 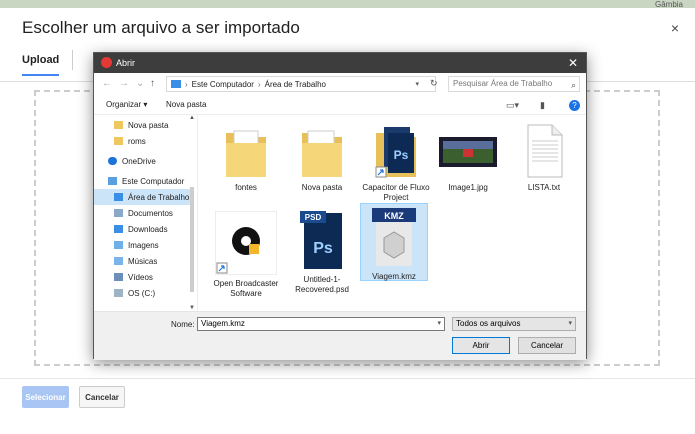 What do you see at coordinates (118, 245) in the screenshot?
I see `images-icon` at bounding box center [118, 245].